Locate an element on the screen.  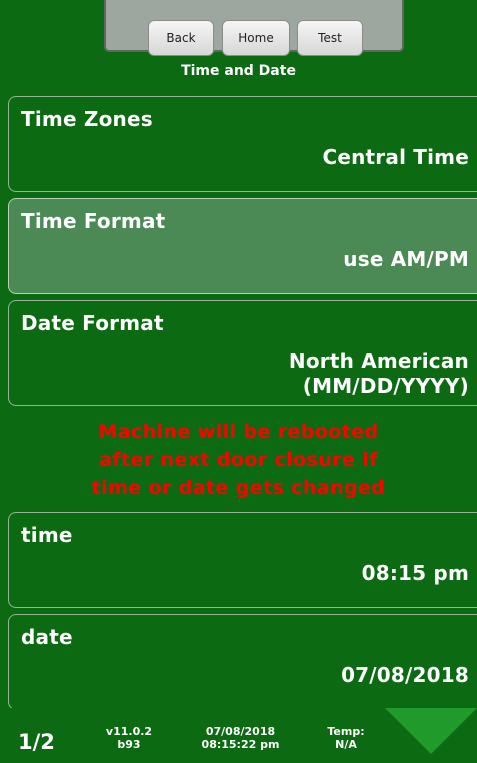
time-value: 08:15 pm is located at coordinates (415, 573).